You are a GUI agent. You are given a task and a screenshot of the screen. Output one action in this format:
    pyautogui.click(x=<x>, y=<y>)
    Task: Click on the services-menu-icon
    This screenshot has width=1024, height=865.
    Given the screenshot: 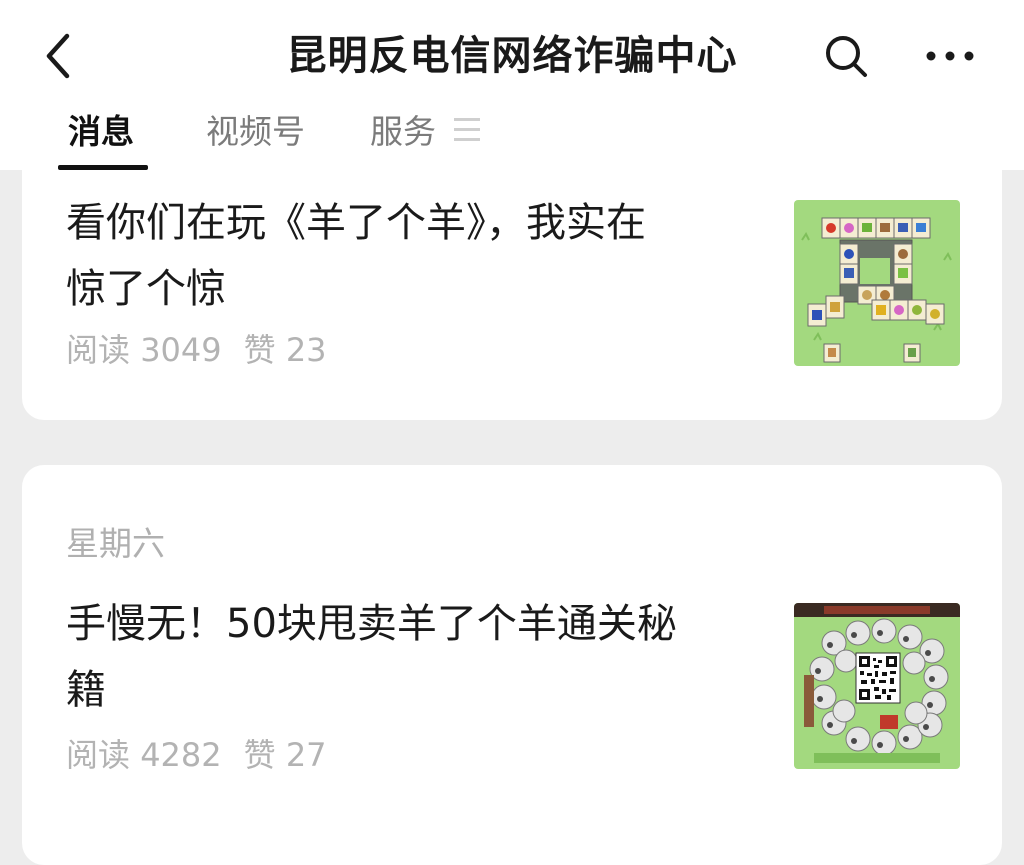 What is the action you would take?
    pyautogui.click(x=467, y=132)
    